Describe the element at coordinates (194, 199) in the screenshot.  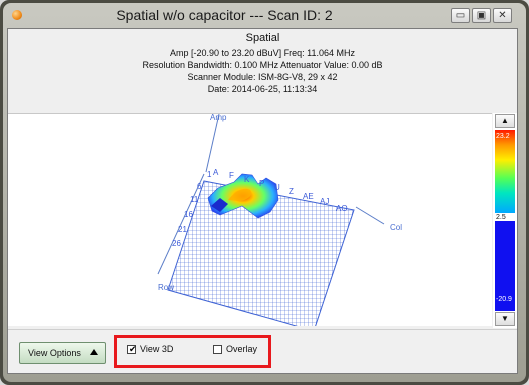
I see `row-label: 11` at that location.